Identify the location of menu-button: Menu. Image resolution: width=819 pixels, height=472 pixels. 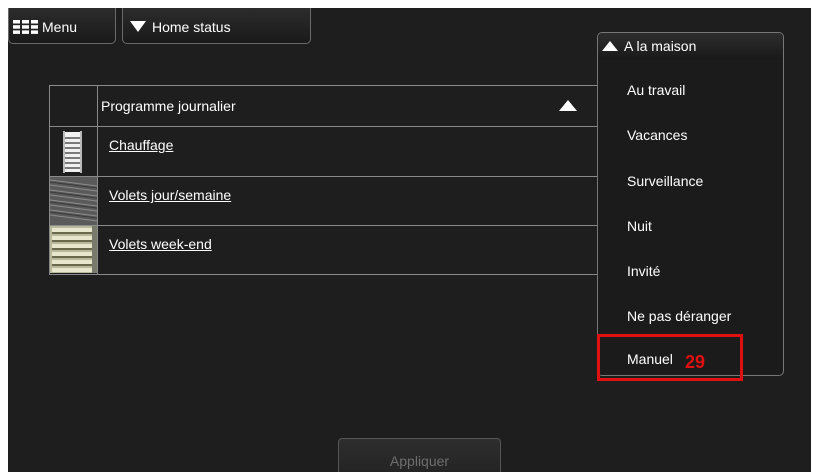
(62, 26).